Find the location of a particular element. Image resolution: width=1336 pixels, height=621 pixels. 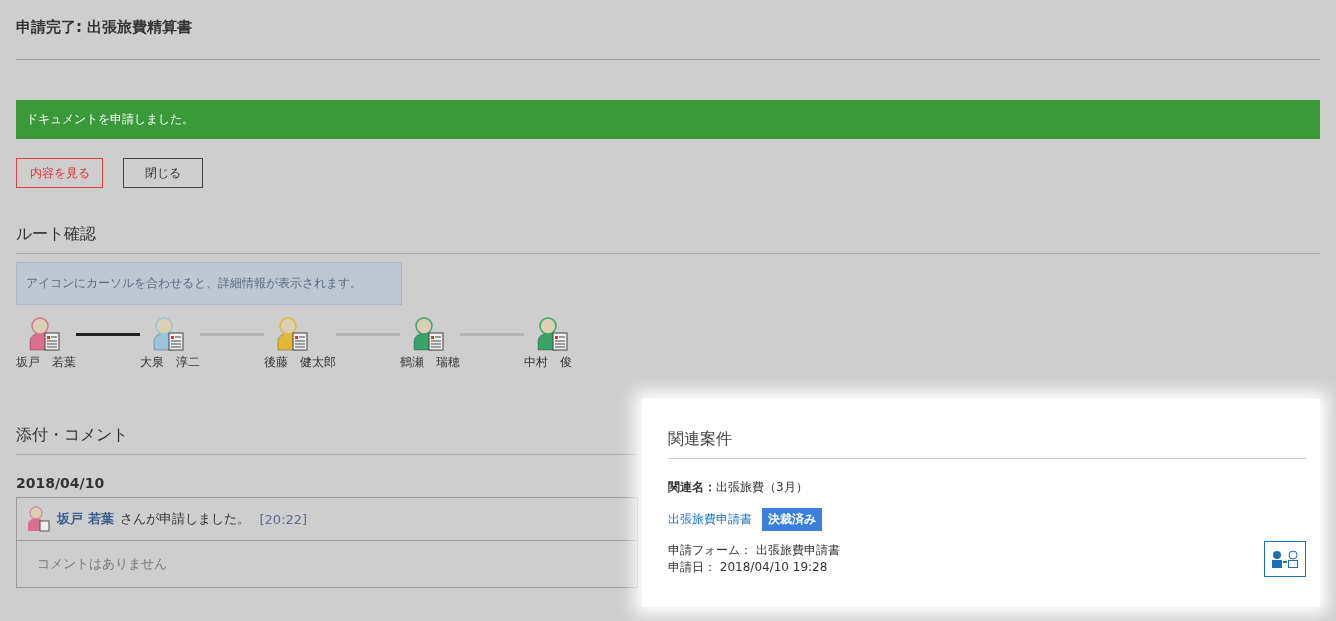

document-link: 出張旅費申請書 is located at coordinates (710, 519).